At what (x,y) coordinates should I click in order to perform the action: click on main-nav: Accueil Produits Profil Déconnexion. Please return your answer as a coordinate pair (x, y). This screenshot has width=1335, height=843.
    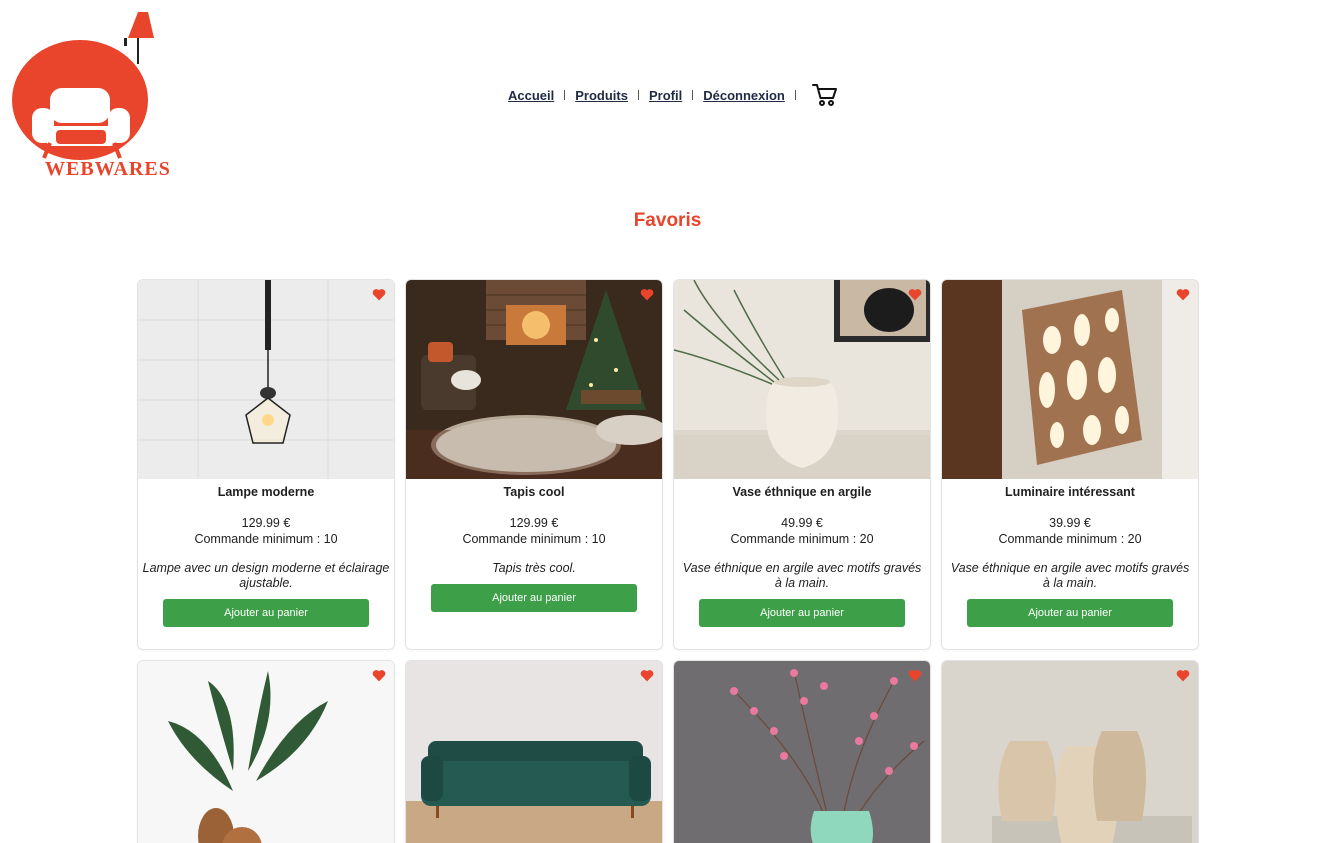
    Looking at the image, I should click on (673, 95).